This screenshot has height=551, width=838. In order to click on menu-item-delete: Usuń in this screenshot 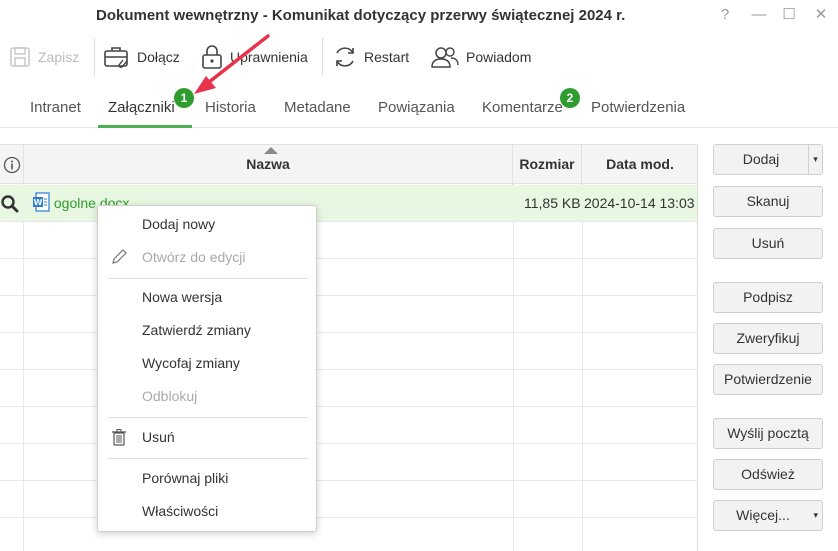, I will do `click(207, 437)`.